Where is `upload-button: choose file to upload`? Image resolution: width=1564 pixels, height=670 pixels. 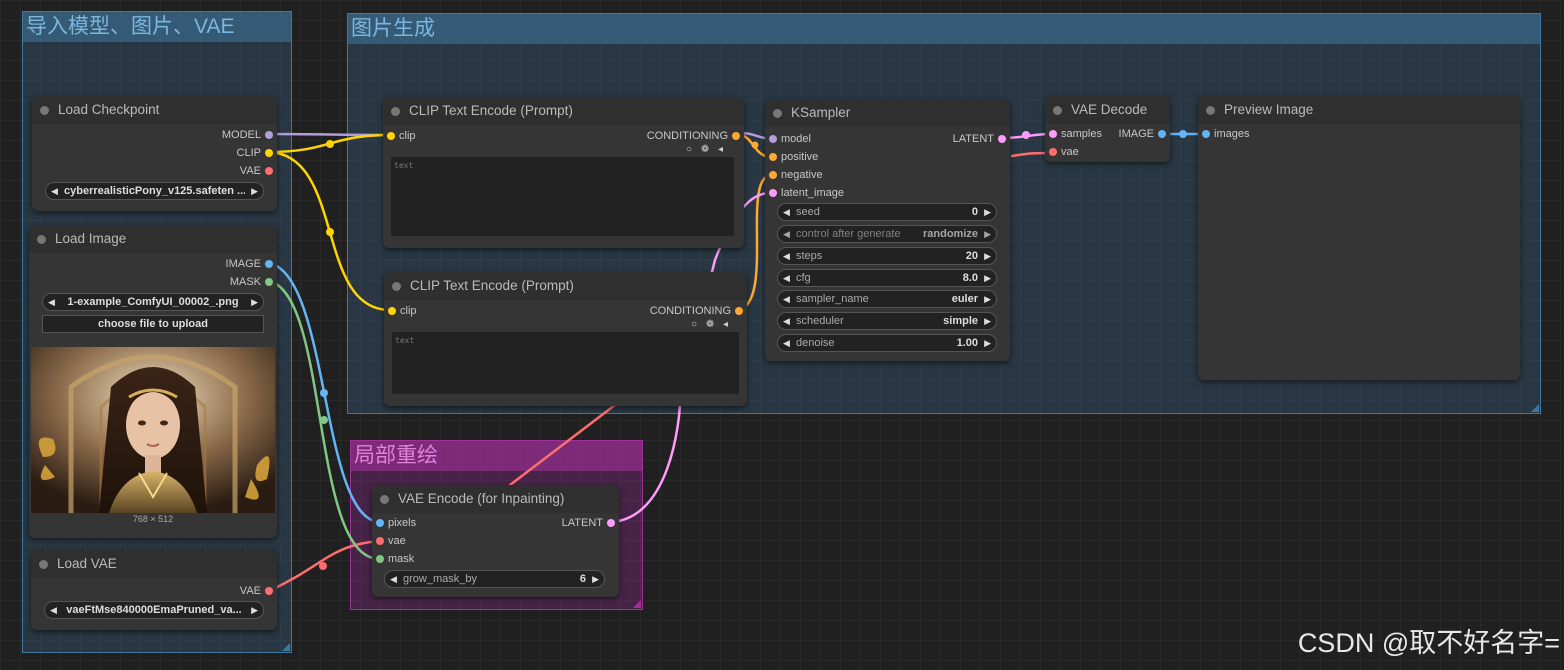
upload-button: choose file to upload is located at coordinates (153, 324).